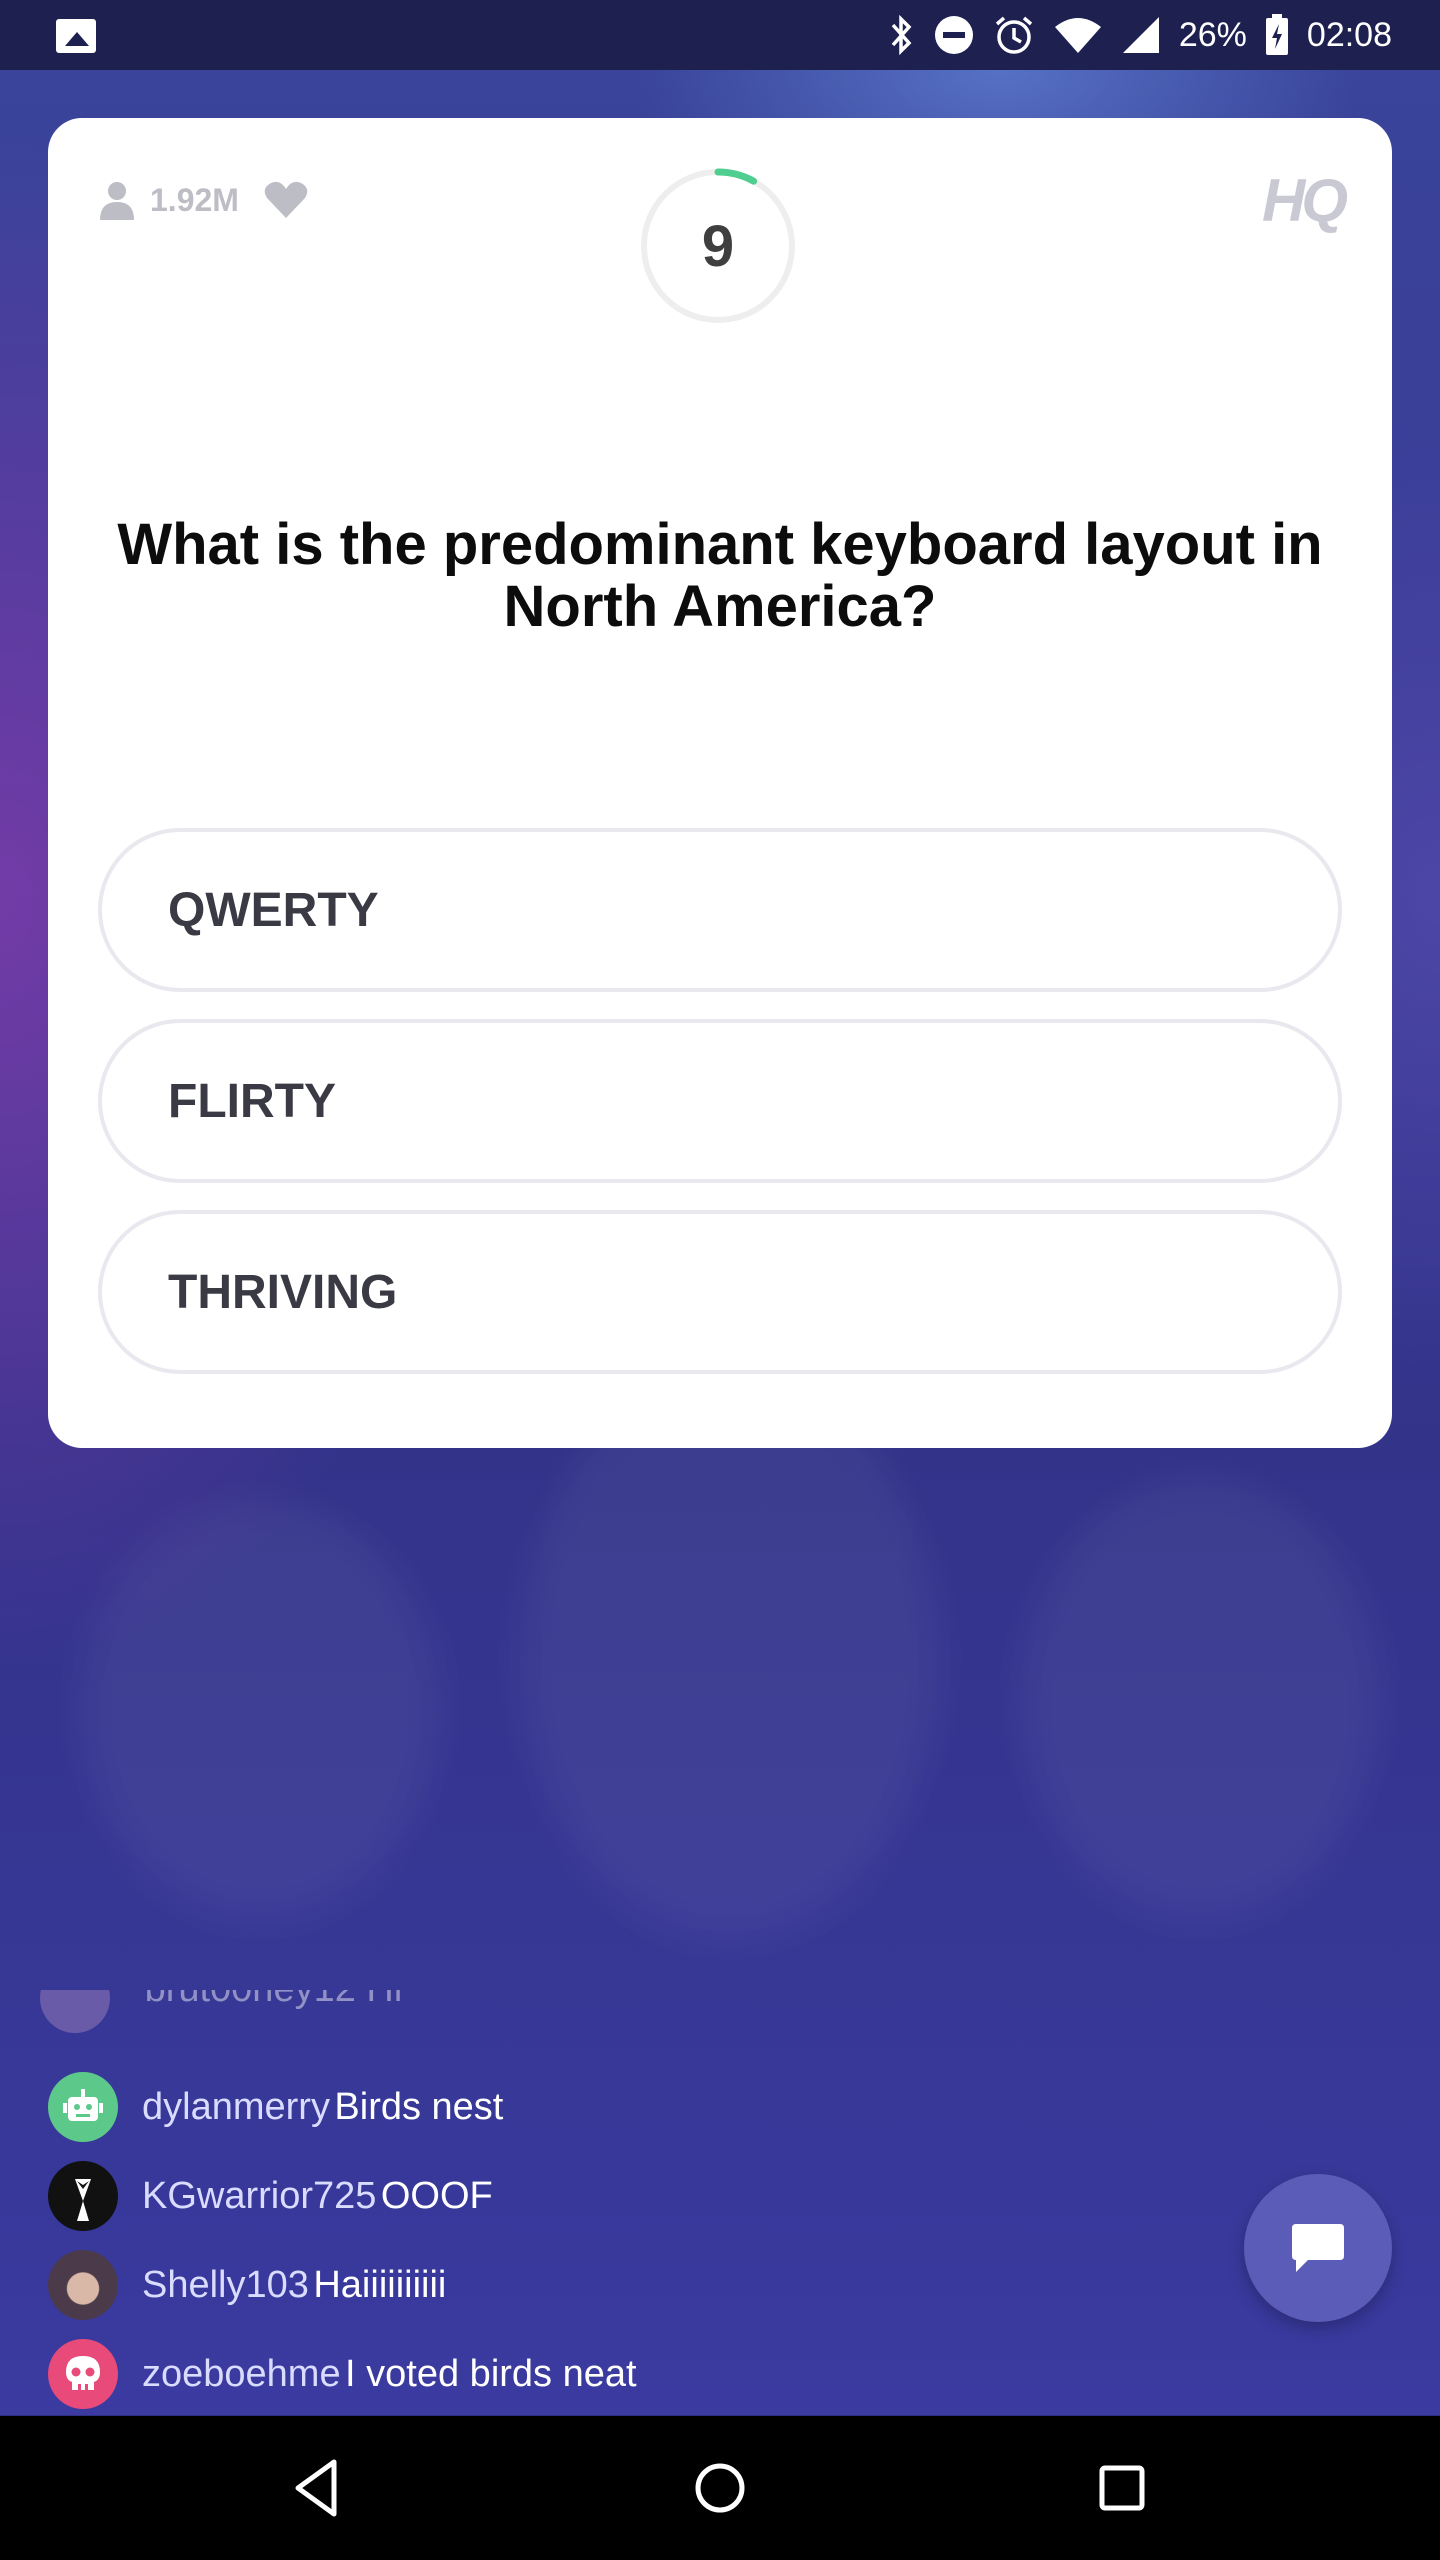 This screenshot has width=1440, height=2560. I want to click on chat-bubble-icon, so click(1318, 2248).